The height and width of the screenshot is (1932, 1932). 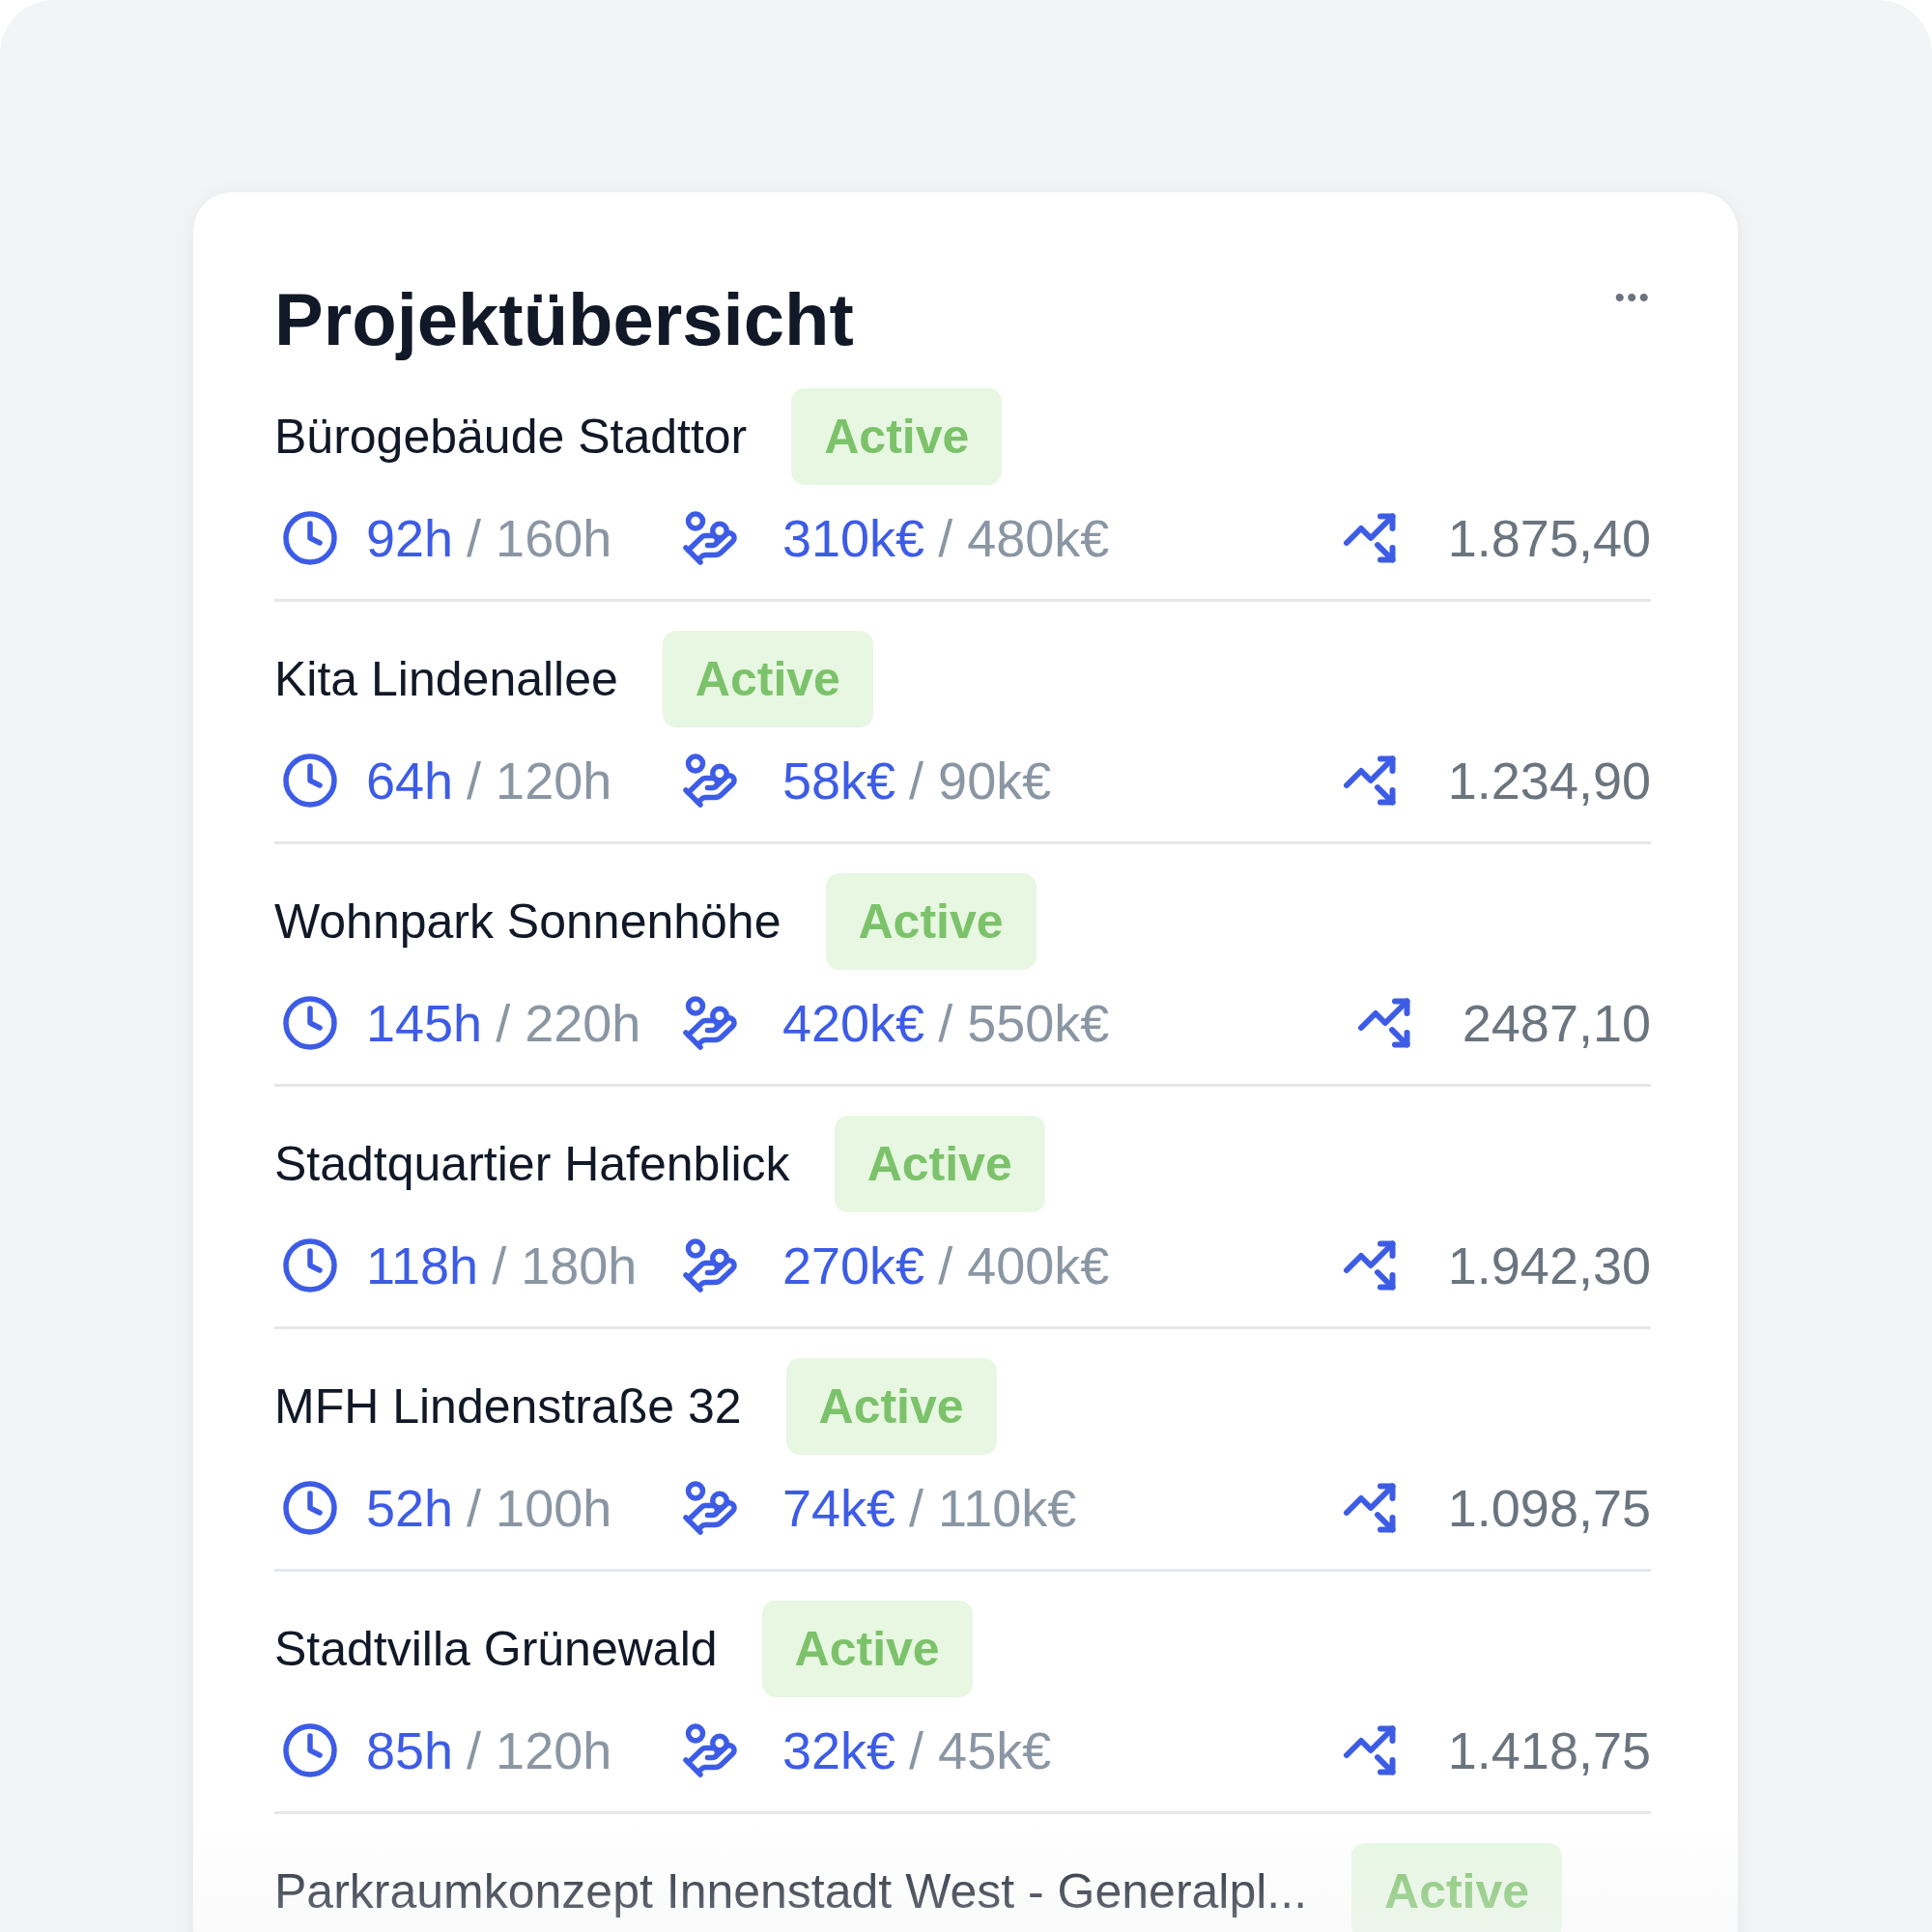 What do you see at coordinates (980, 1750) in the screenshot?
I see `budget-limit: / 45k€` at bounding box center [980, 1750].